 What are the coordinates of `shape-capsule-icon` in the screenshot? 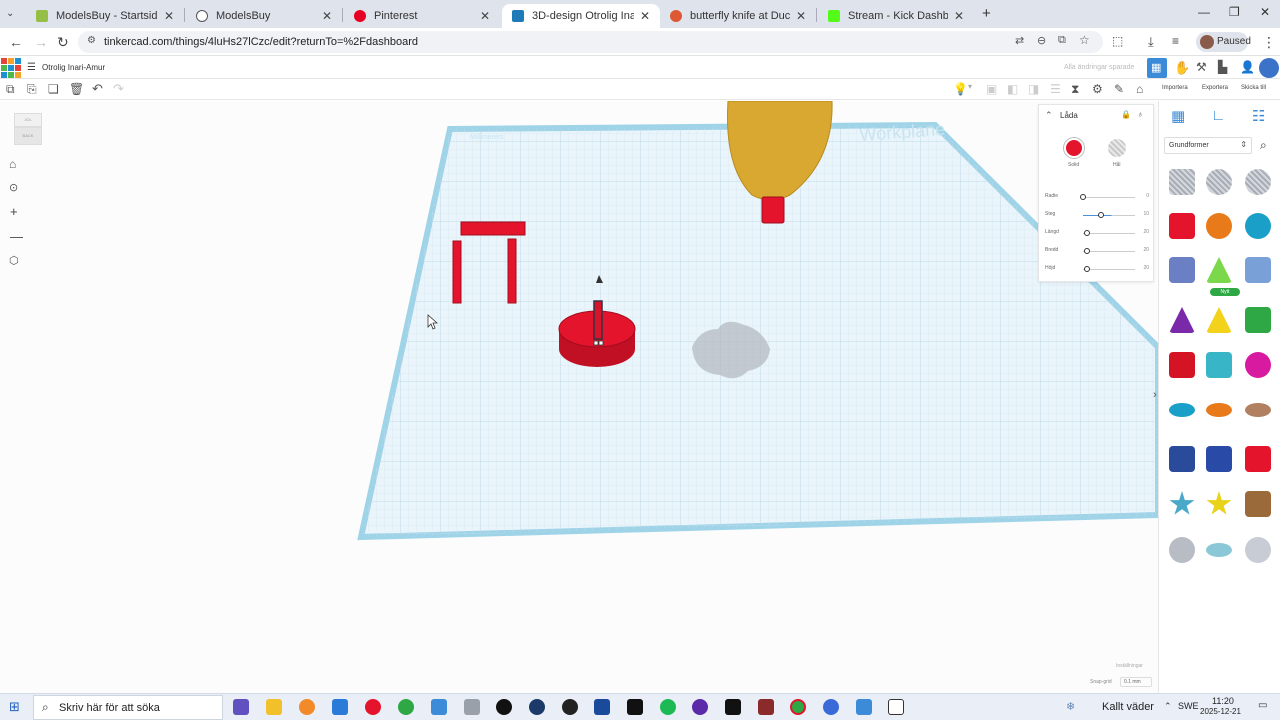 It's located at (1219, 550).